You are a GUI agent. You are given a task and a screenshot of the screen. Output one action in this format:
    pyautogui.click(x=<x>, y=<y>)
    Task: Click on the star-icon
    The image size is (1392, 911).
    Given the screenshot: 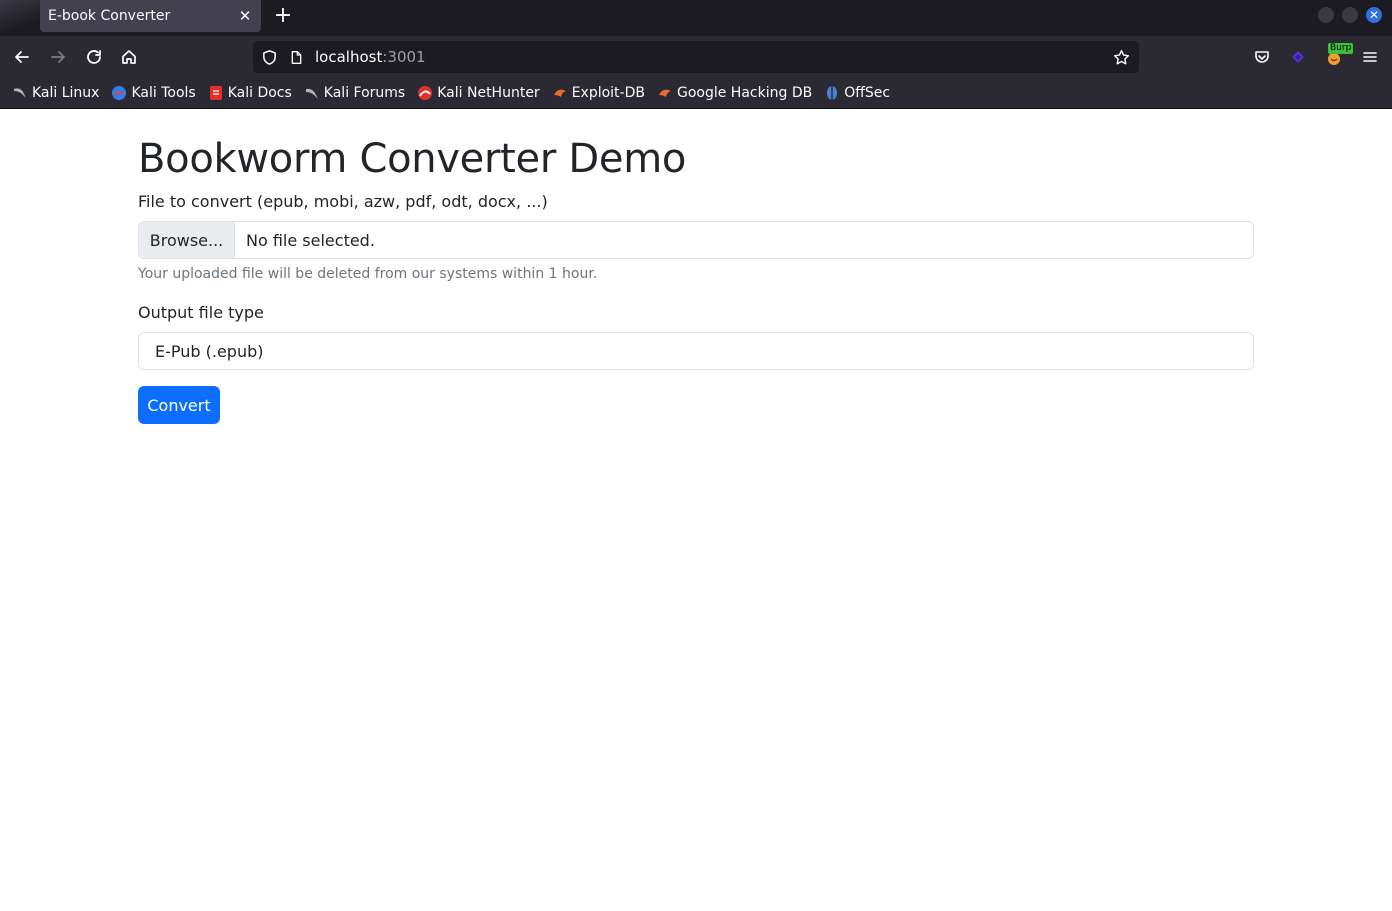 What is the action you would take?
    pyautogui.click(x=1121, y=57)
    